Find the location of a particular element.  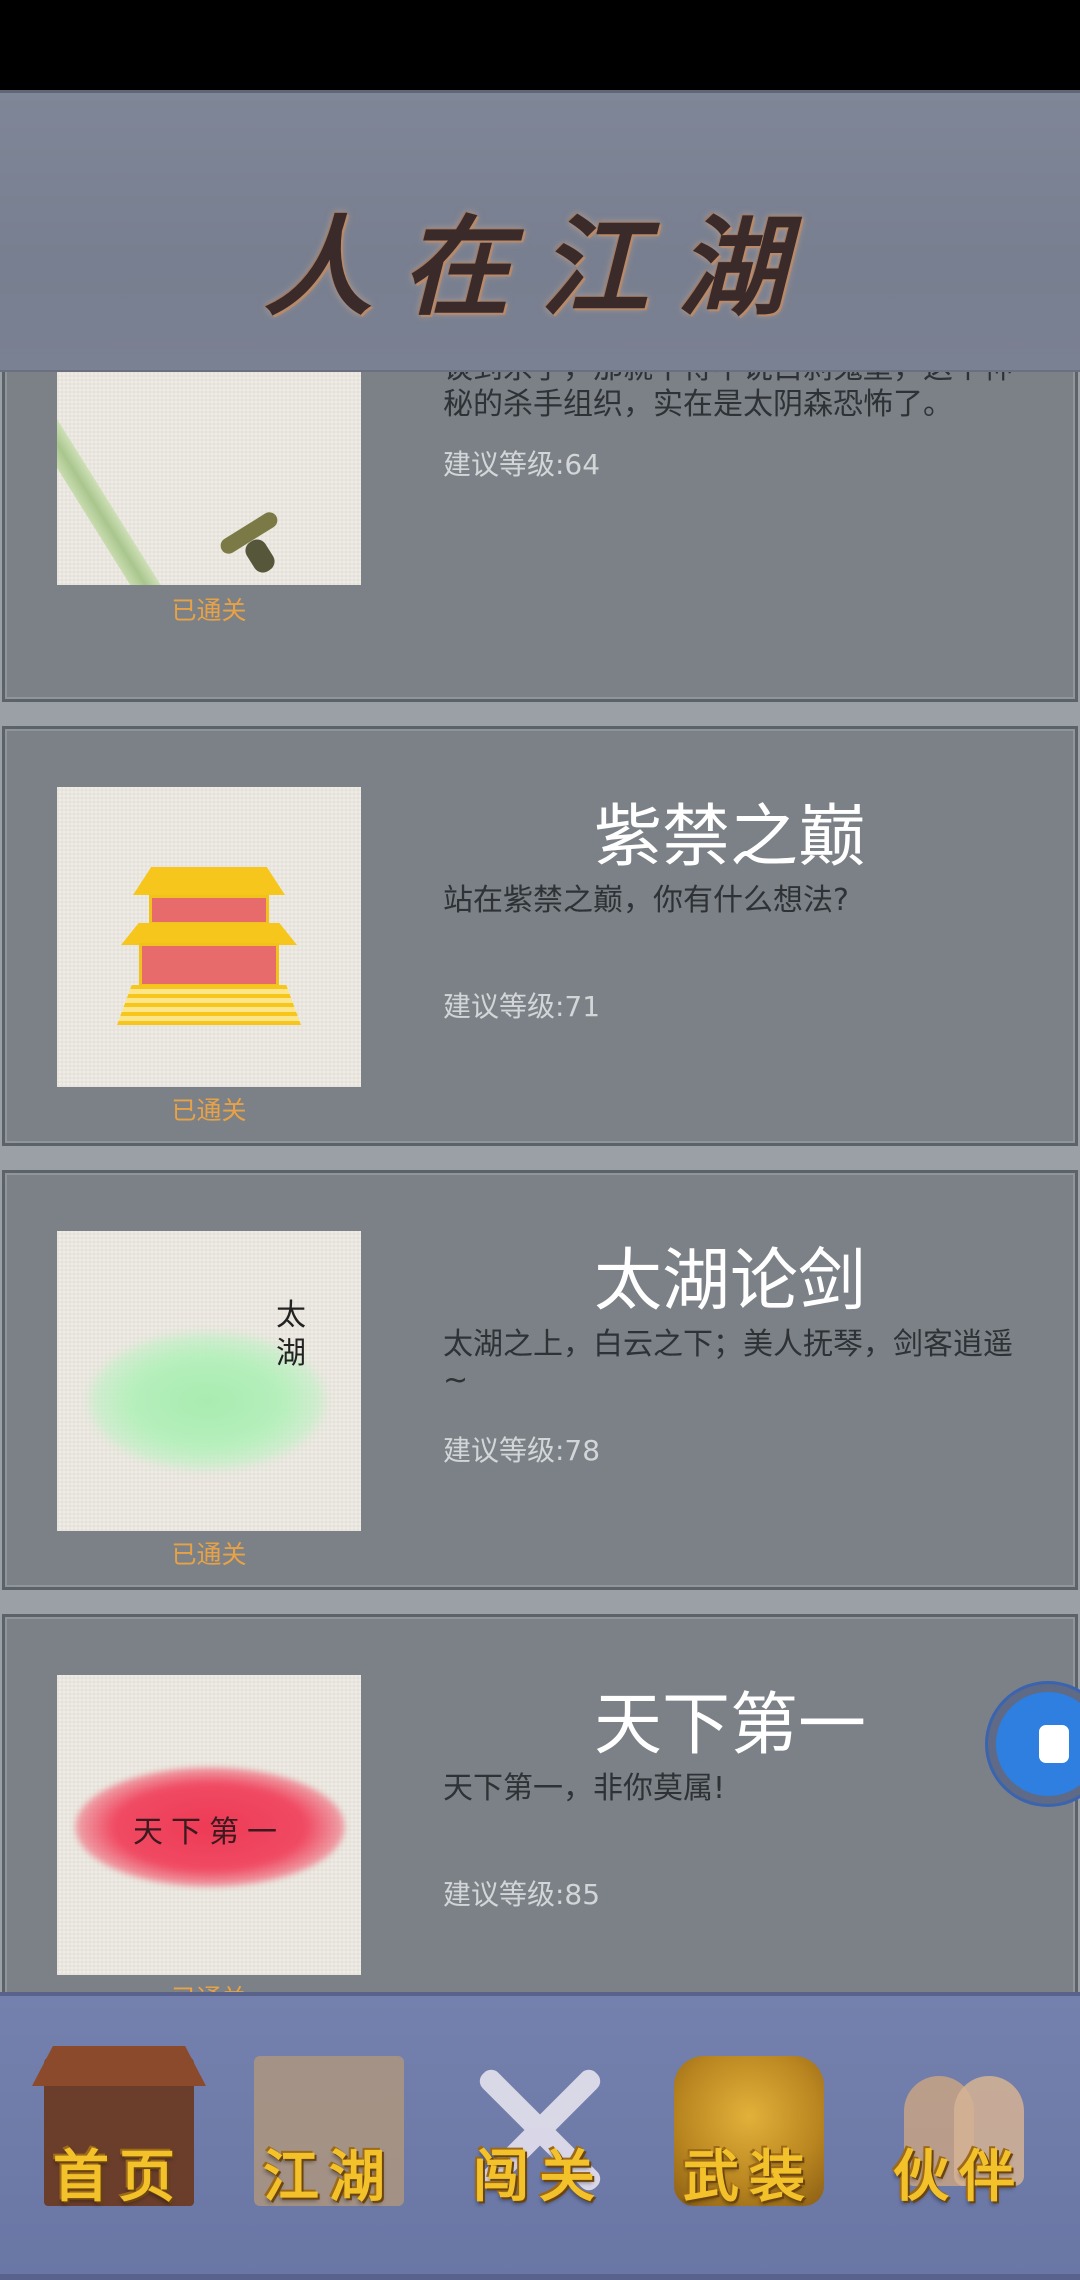

level-description: 谈到杀手，那就不得不说白刹鬼堡，这个神秘的杀手组织，实在是太阴森恐怖了。 is located at coordinates (728, 397).